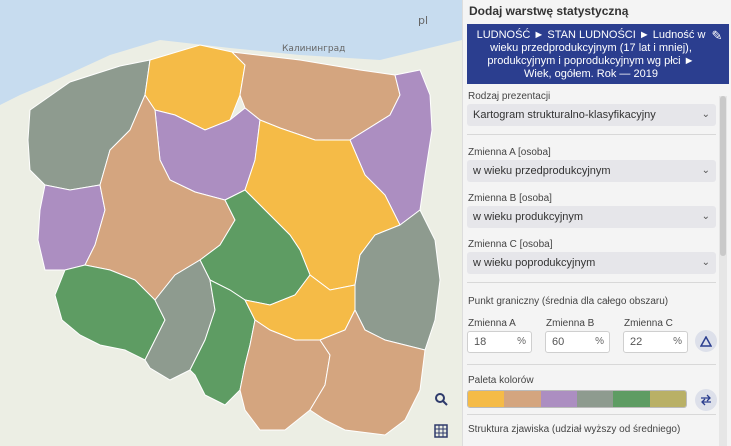 This screenshot has height=446, width=731. I want to click on map-country-label: pl, so click(423, 20).